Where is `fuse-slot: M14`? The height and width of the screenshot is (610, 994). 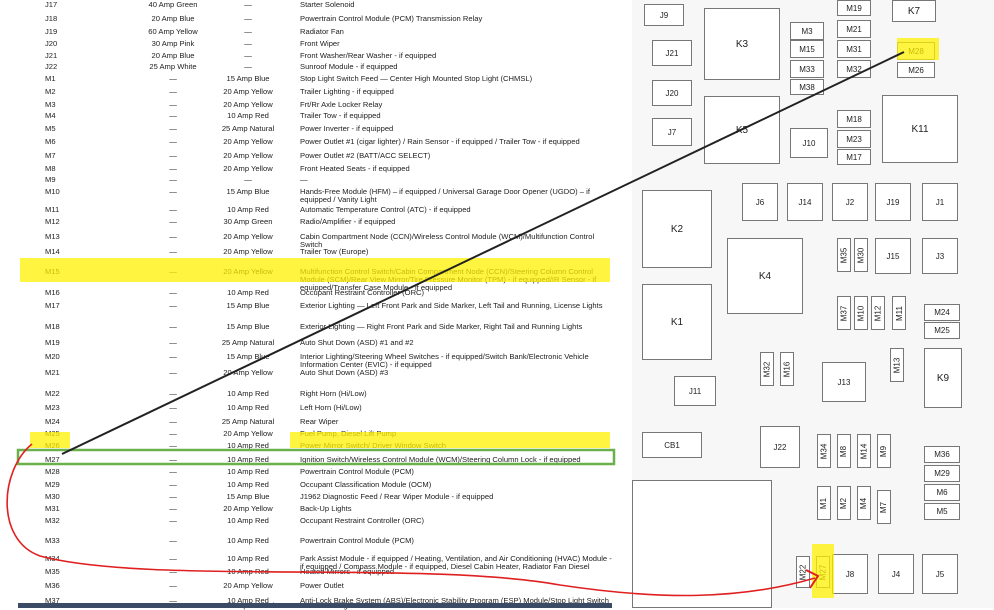
fuse-slot: M14 is located at coordinates (864, 451).